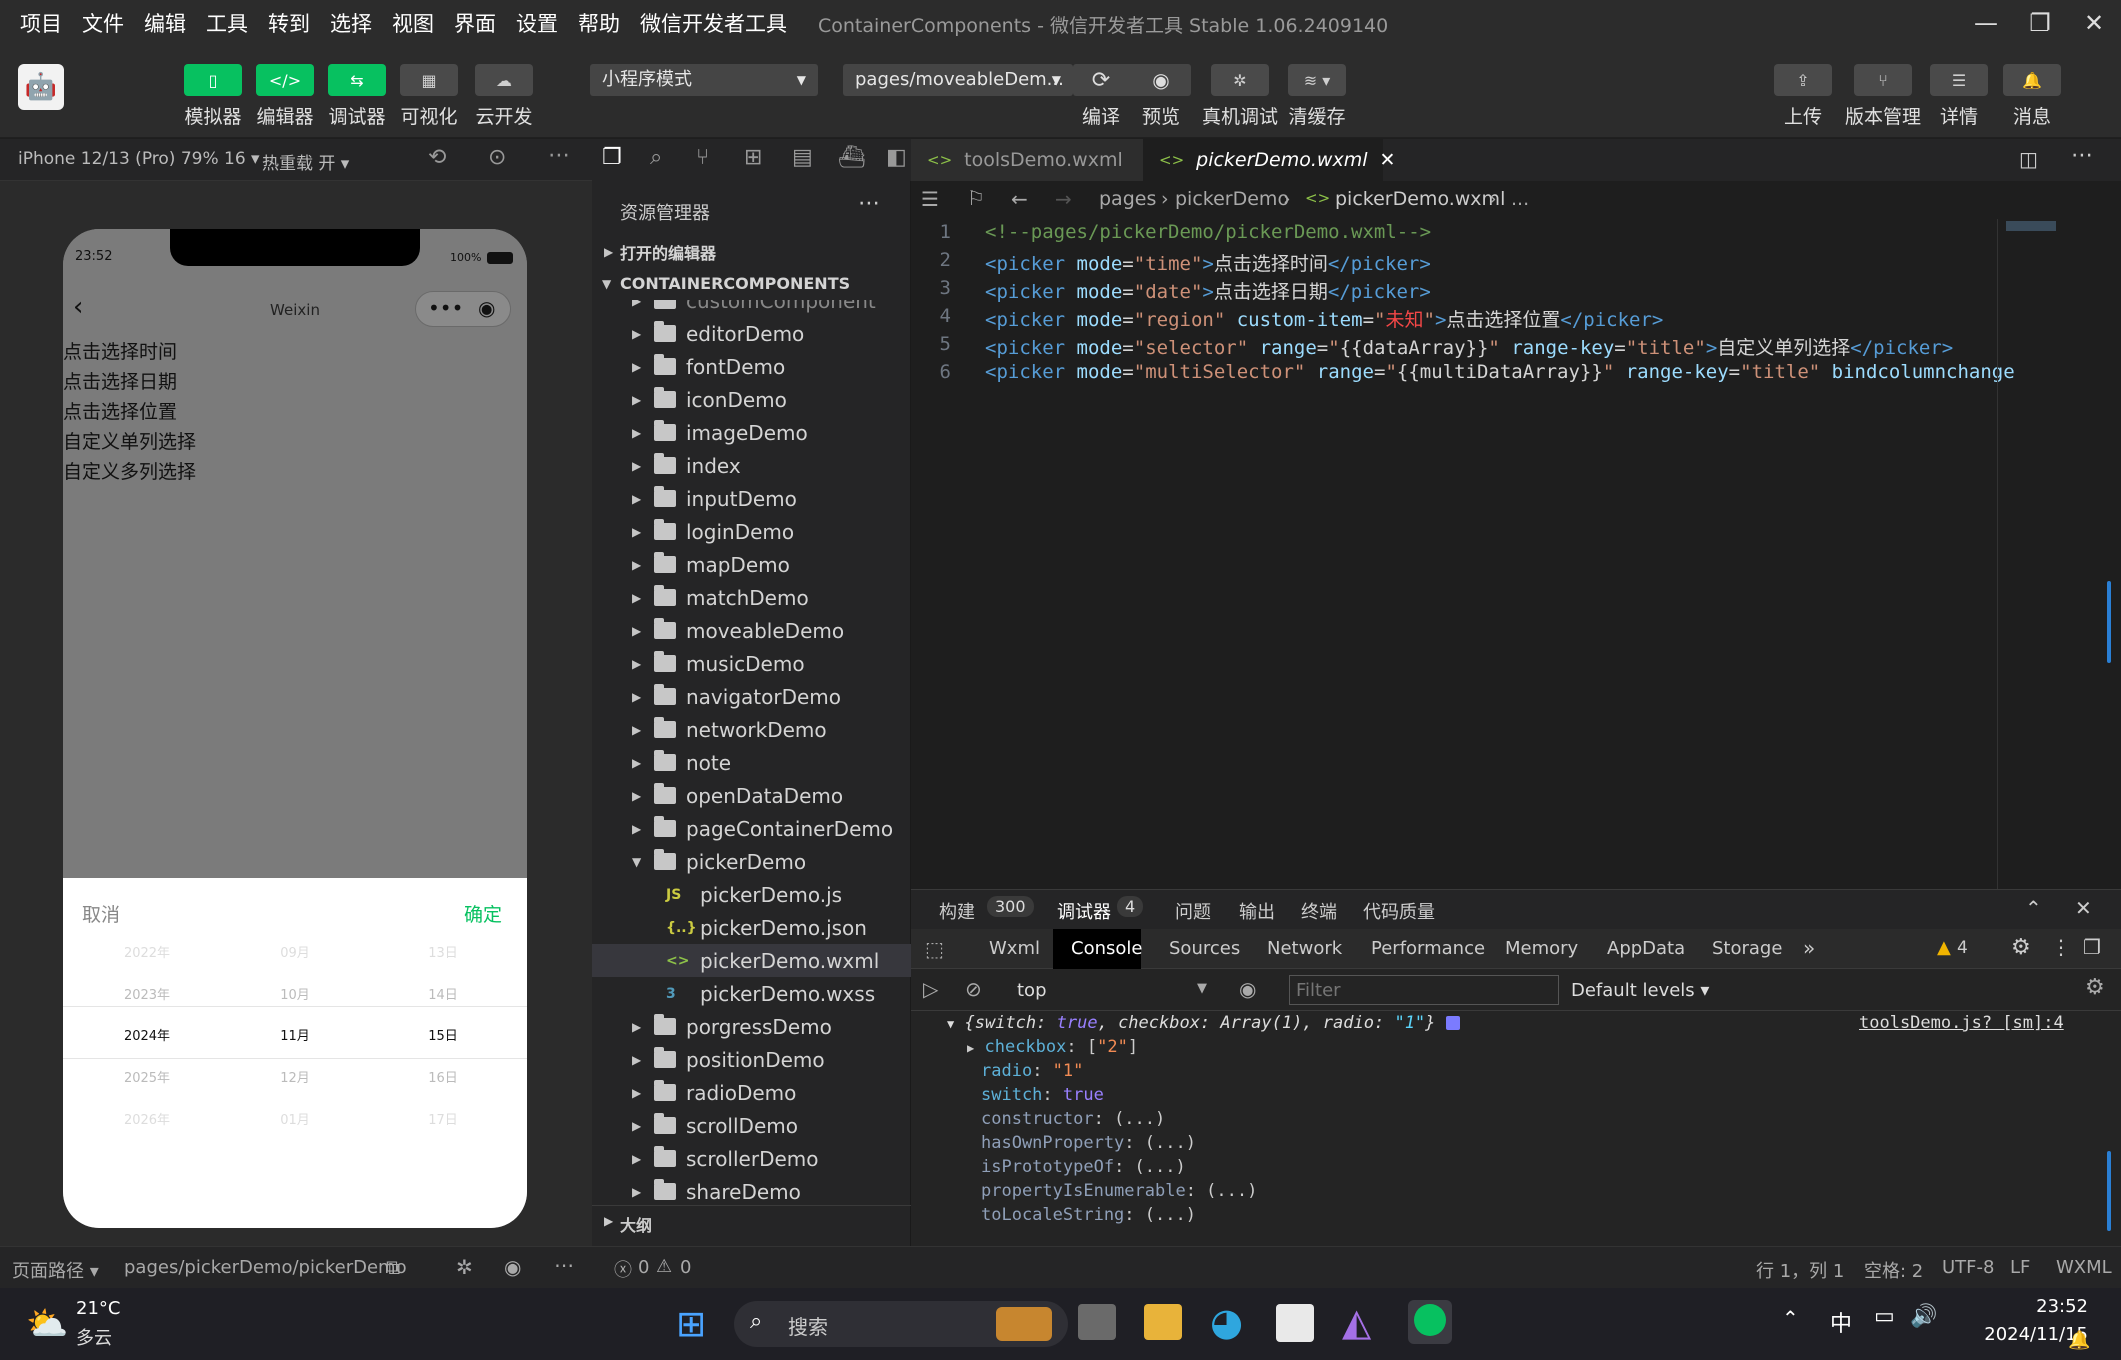 The width and height of the screenshot is (2121, 1360). I want to click on picker-time: 点击选择时间, so click(129, 352).